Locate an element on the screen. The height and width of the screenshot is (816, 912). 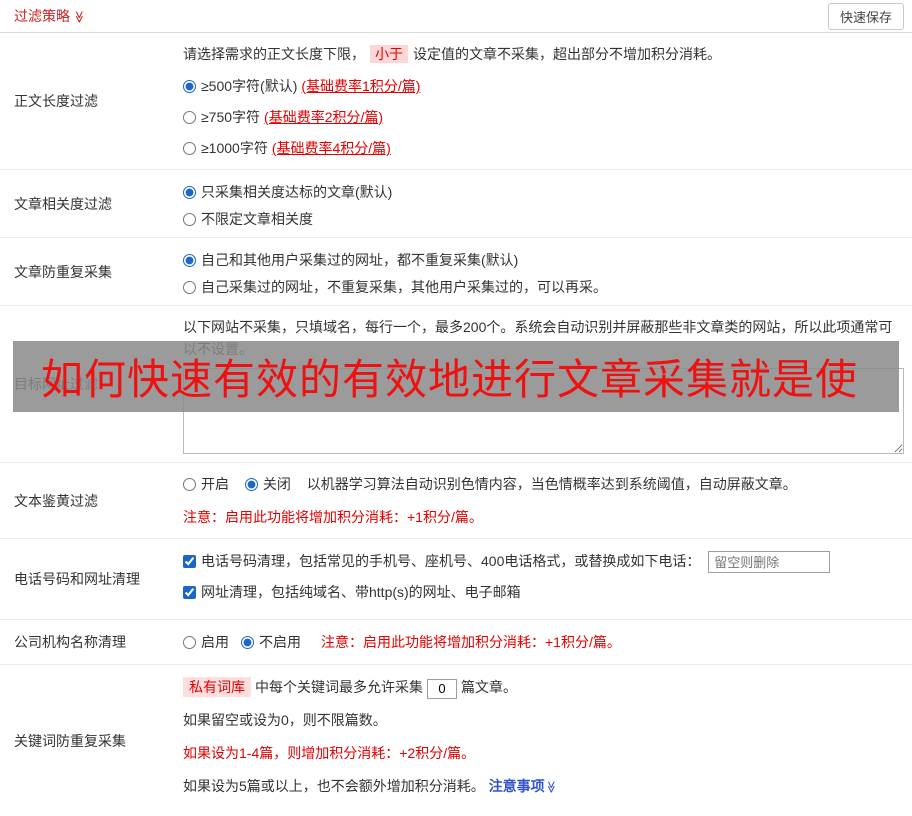
keyword-limit-line: 私有词库中每个关键词最多允许采集 篇文章。 is located at coordinates (543, 687).